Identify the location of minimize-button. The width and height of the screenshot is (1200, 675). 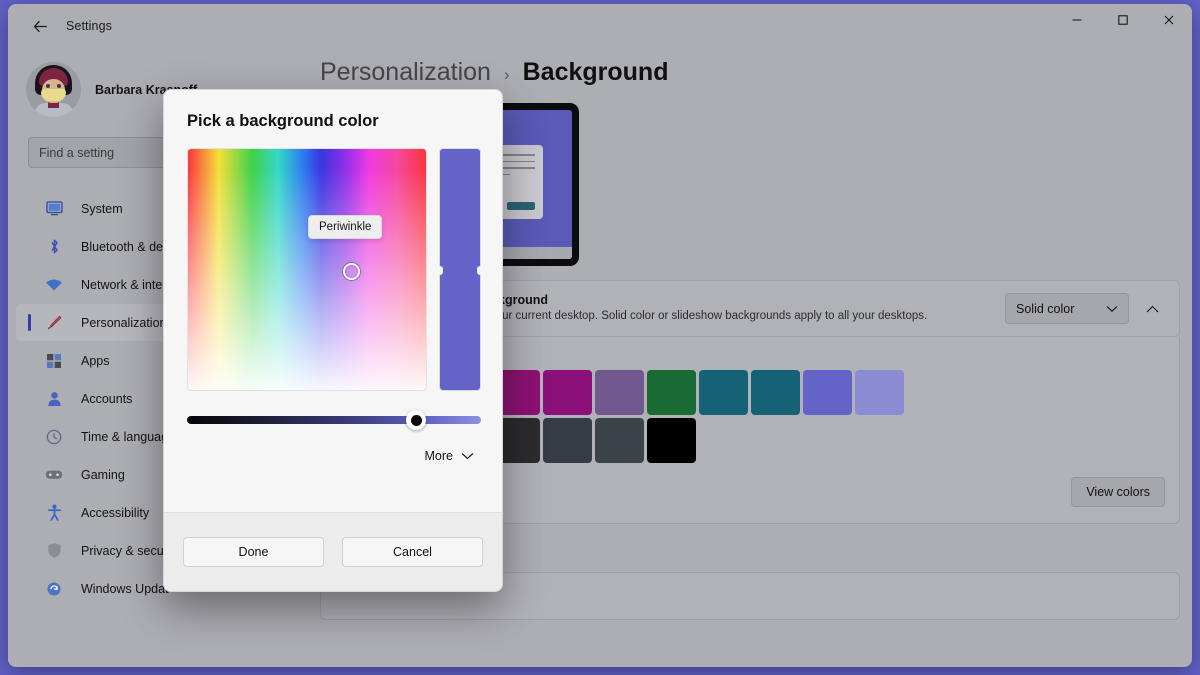
(1077, 20).